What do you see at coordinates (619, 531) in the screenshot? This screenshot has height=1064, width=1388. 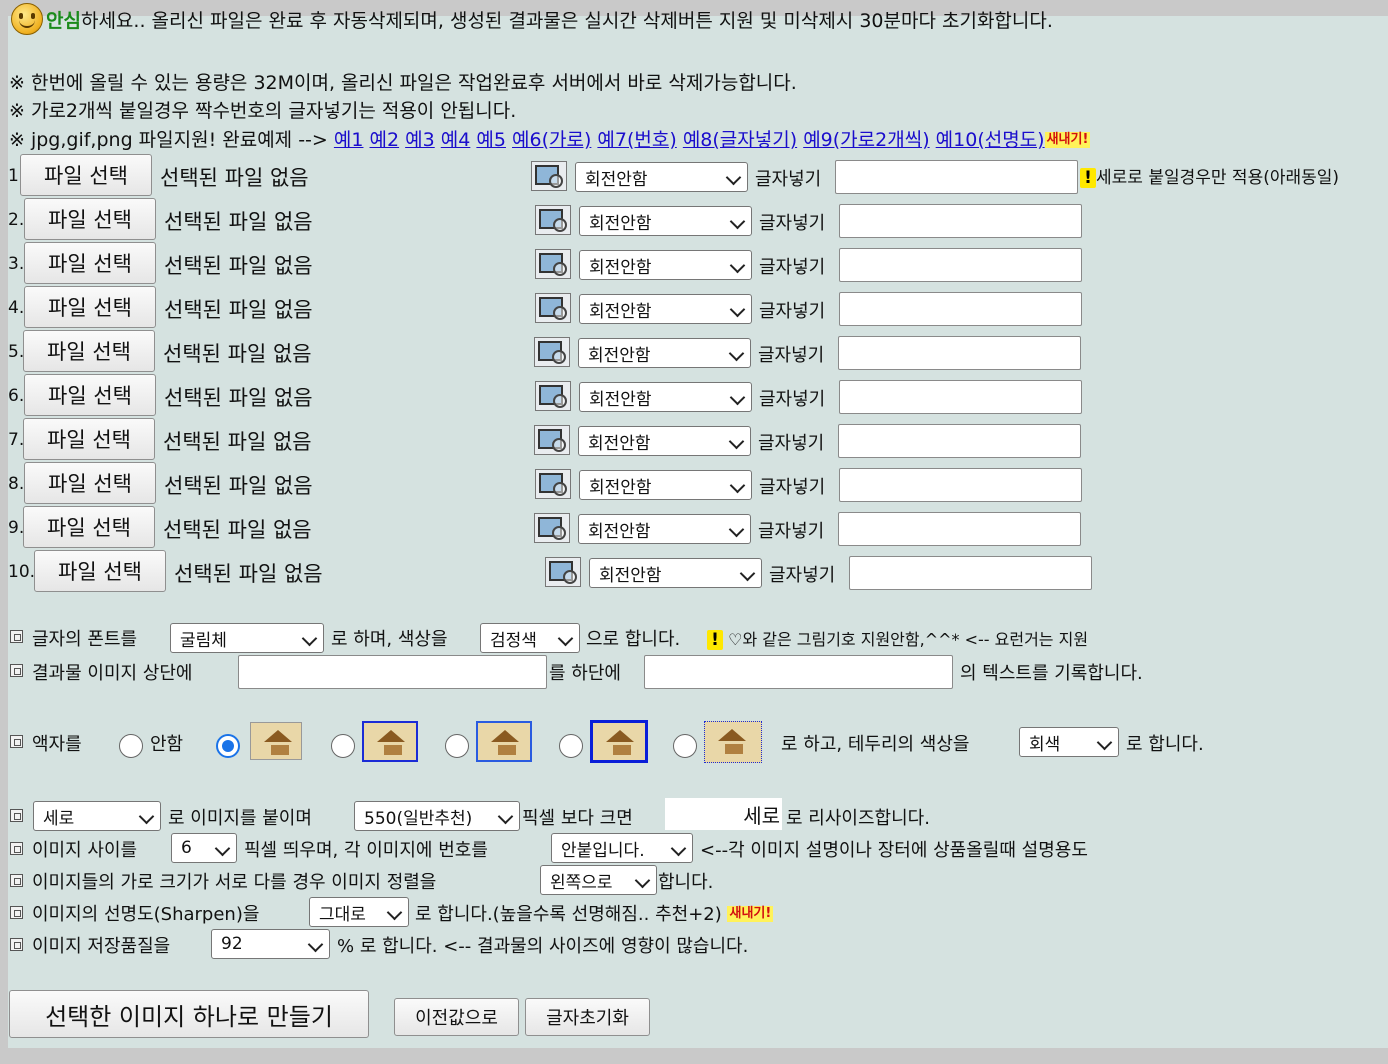 I see `rotate-select-value: 회전안함` at bounding box center [619, 531].